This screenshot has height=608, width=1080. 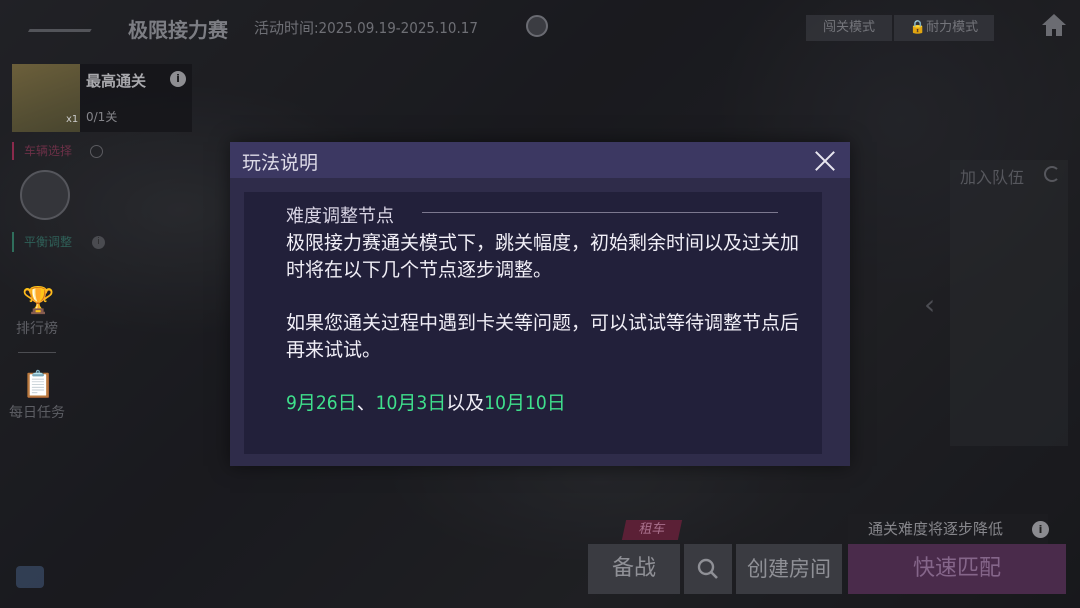 I want to click on section-title: 难度调整节点, so click(x=340, y=216).